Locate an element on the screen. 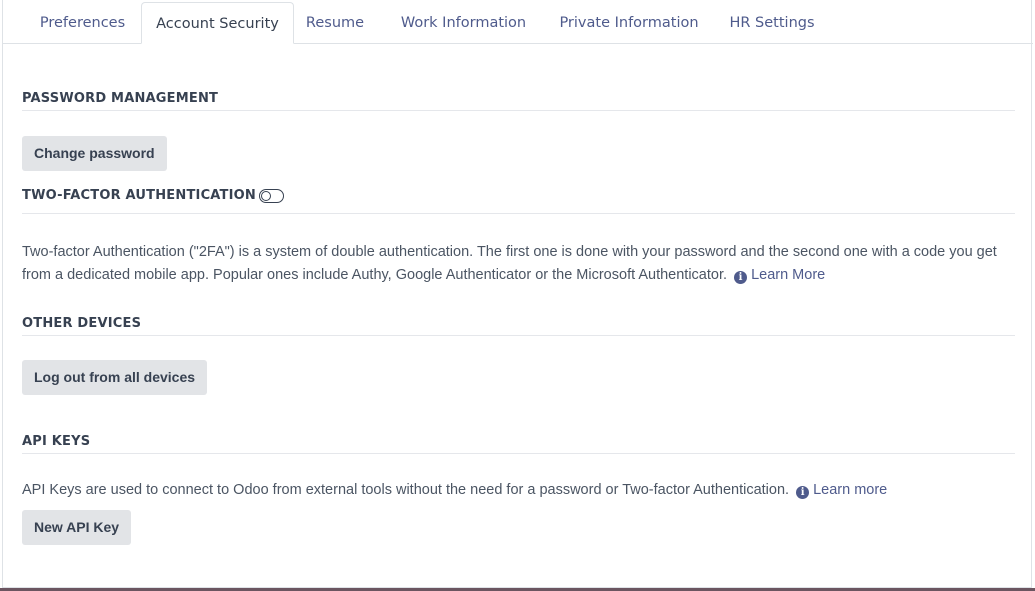  two-factor-title: TWO-FACTOR AUTHENTICATION is located at coordinates (518, 201).